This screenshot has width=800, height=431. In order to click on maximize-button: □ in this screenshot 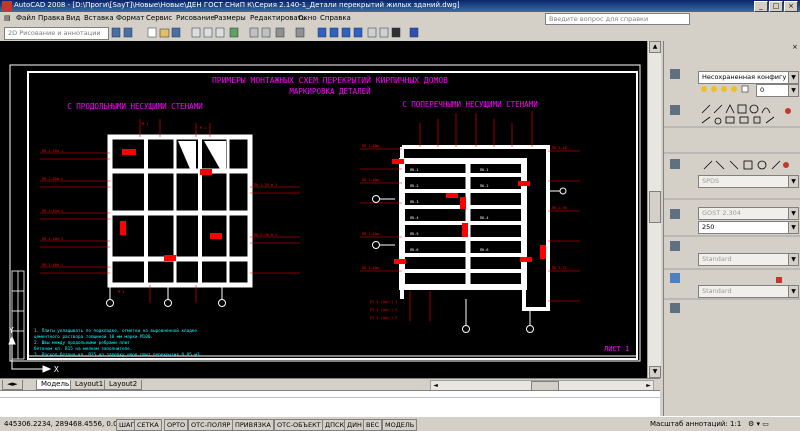, I will do `click(776, 6)`.